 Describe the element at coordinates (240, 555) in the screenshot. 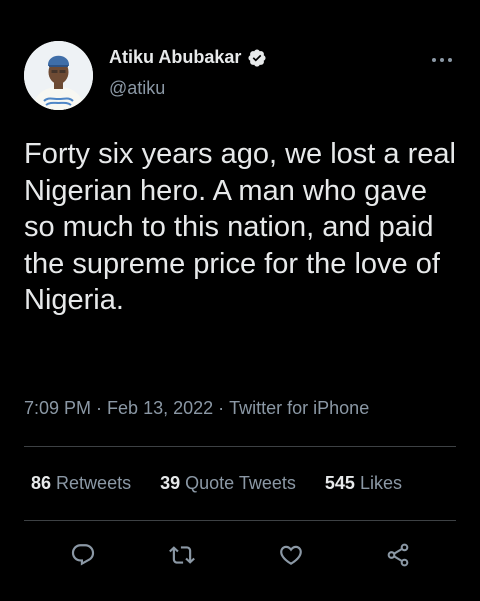

I see `action-bar` at that location.